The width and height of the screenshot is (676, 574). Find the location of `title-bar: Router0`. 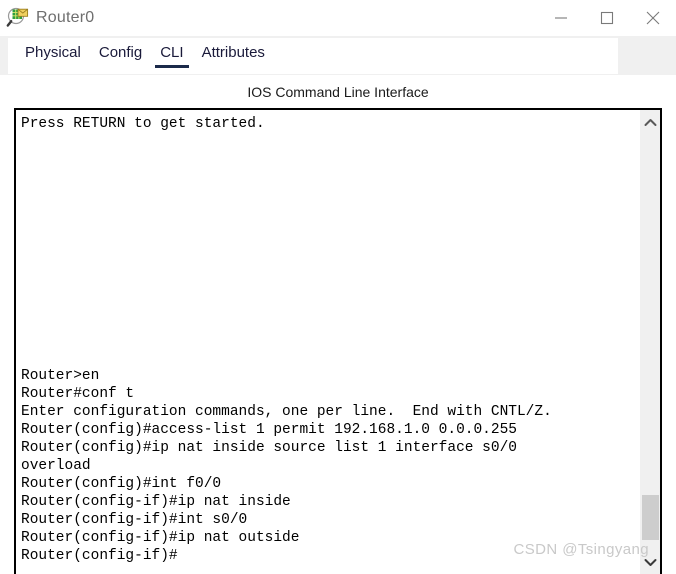

title-bar: Router0 is located at coordinates (338, 18).